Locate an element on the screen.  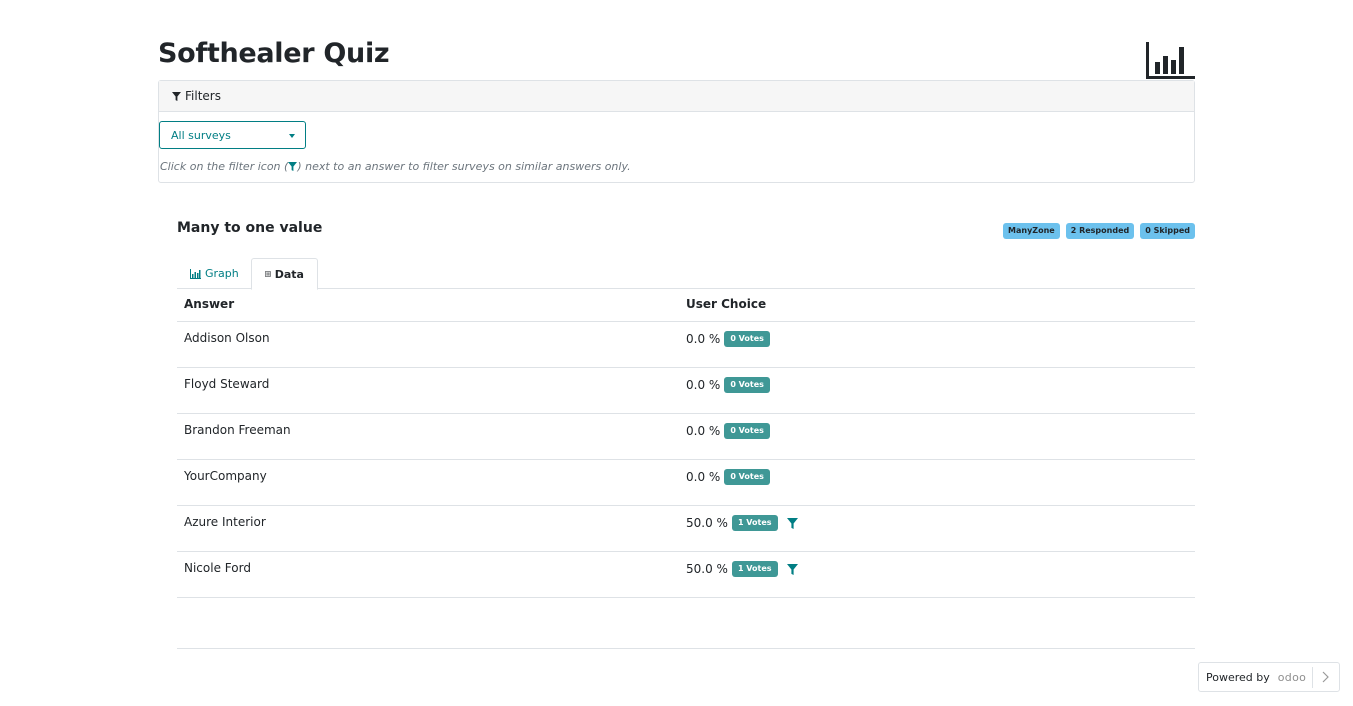
answer-cell: Addison Olson is located at coordinates (227, 338).